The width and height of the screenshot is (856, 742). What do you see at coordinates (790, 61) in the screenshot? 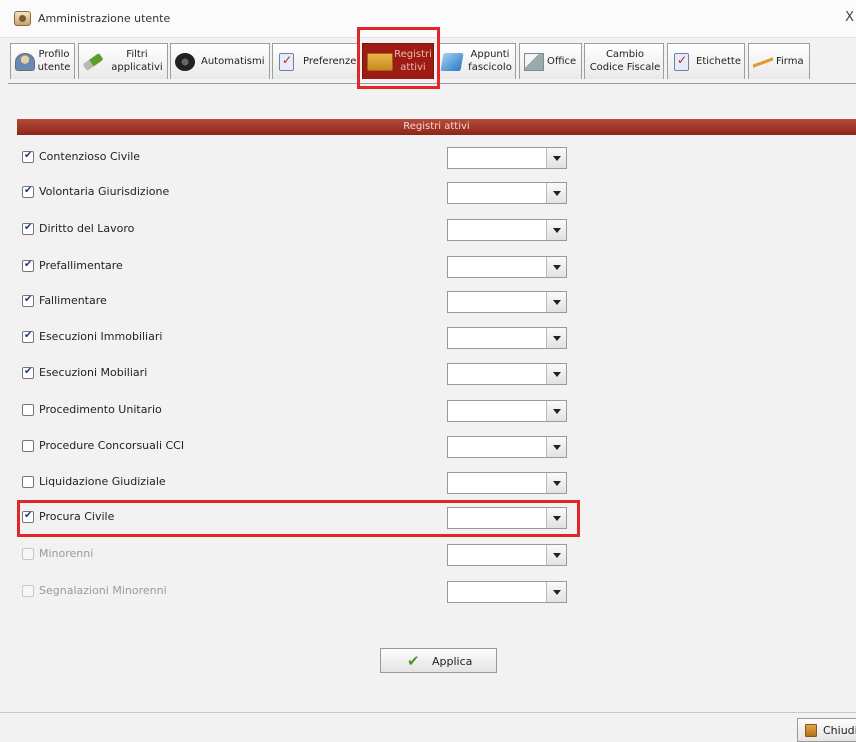
I see `tab-label: Firma` at bounding box center [790, 61].